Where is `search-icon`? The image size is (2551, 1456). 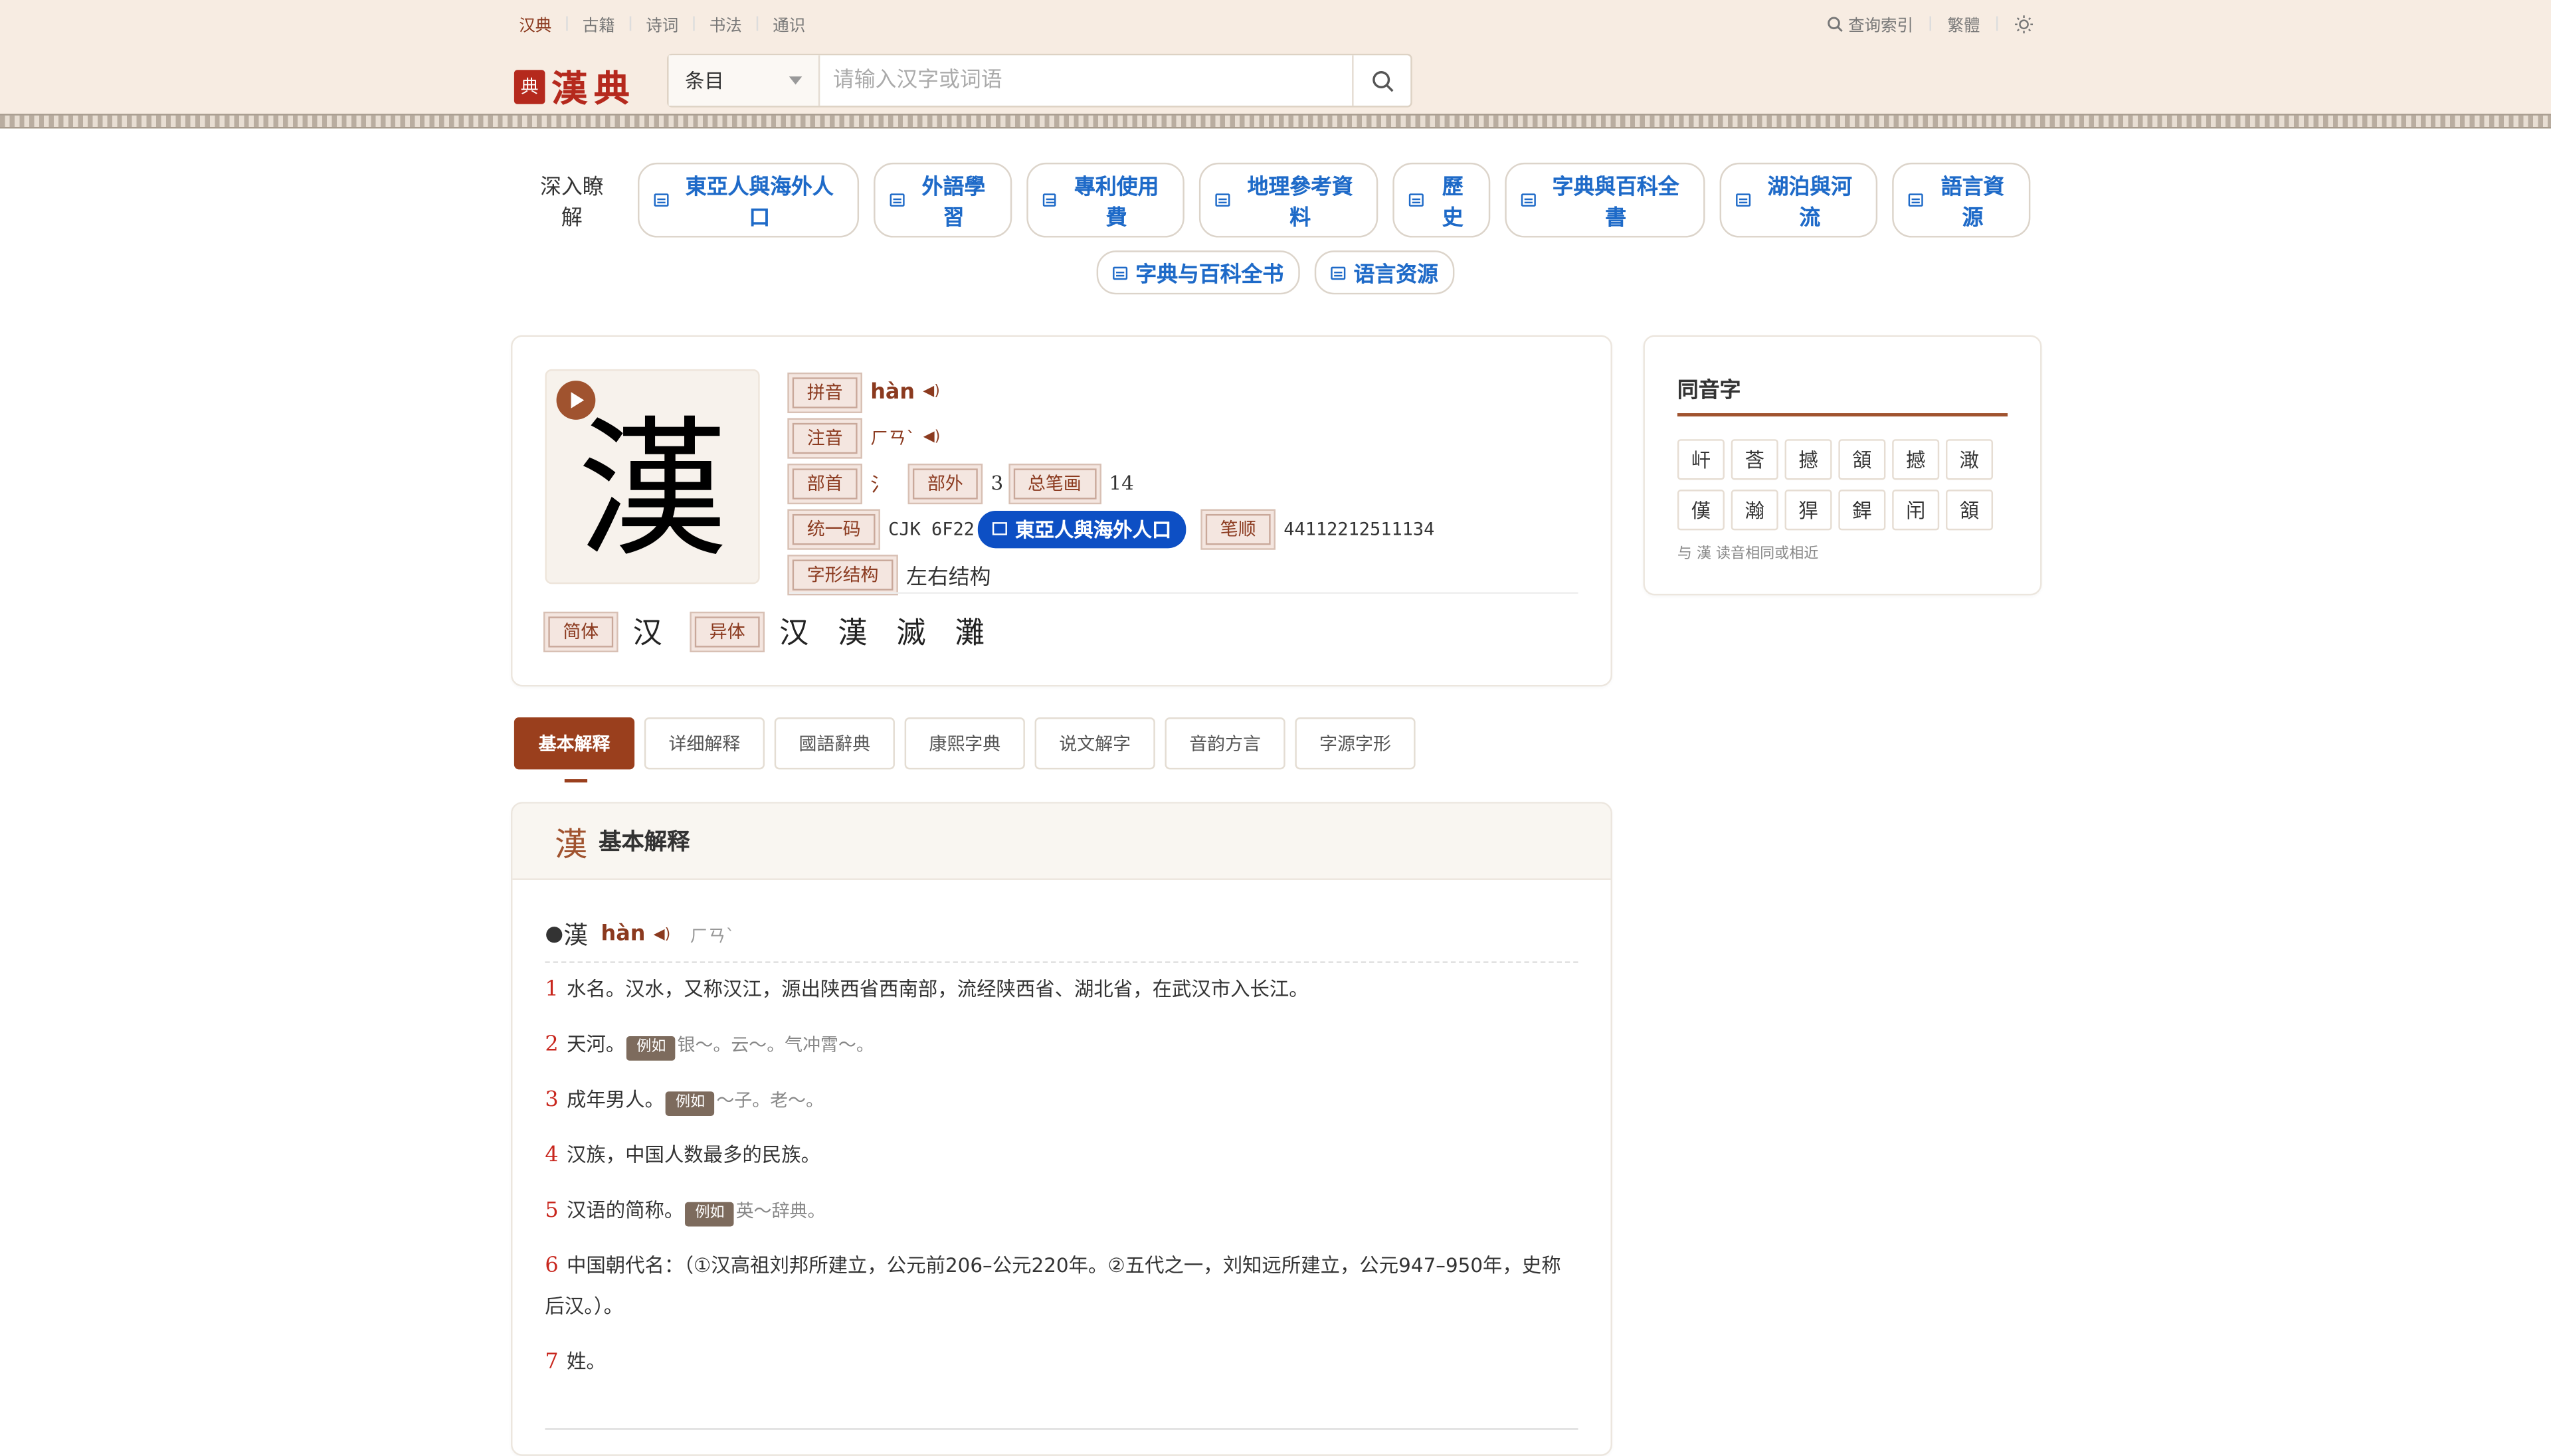 search-icon is located at coordinates (1382, 81).